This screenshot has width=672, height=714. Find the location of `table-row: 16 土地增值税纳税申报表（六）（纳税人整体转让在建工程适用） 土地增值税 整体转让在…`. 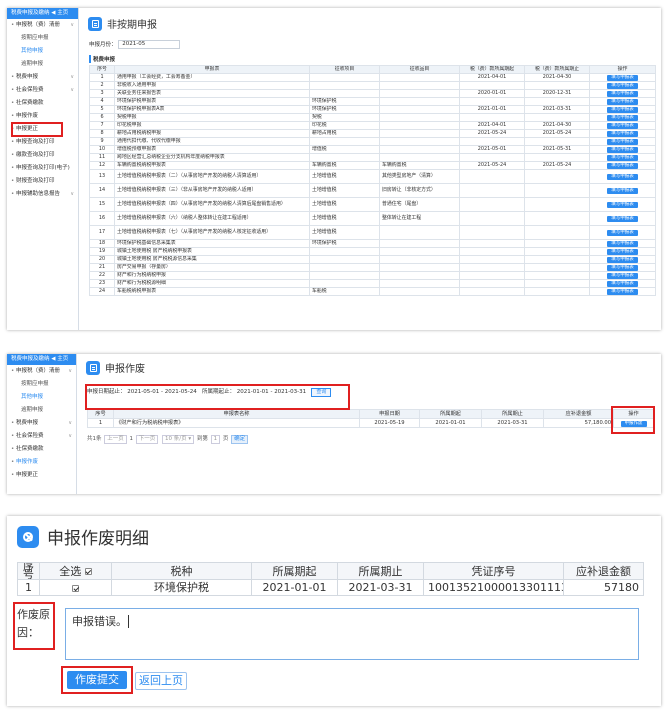

table-row: 16 土地增值税纳税申报表（六）（纳税人整体转让在建工程适用） 土地增值税 整体转让在… is located at coordinates (372, 218).